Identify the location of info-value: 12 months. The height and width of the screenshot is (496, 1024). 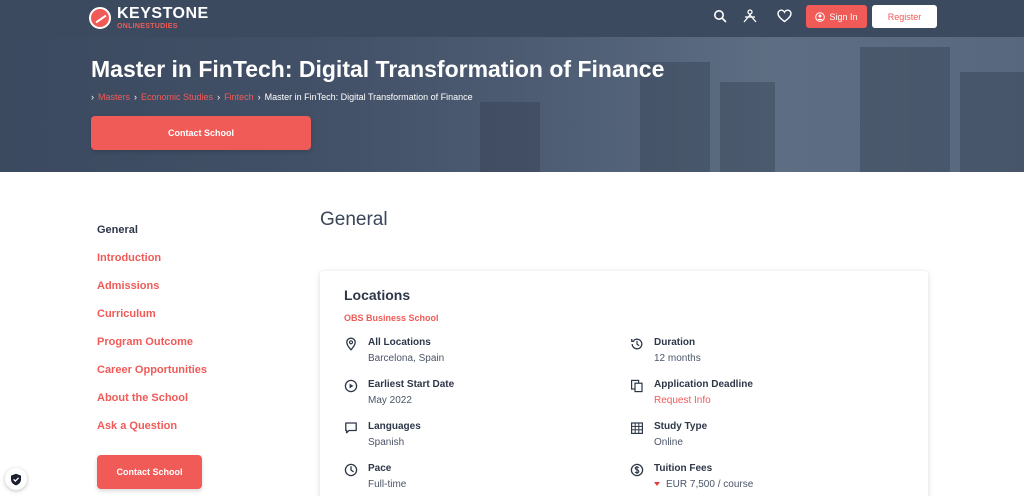
(677, 358).